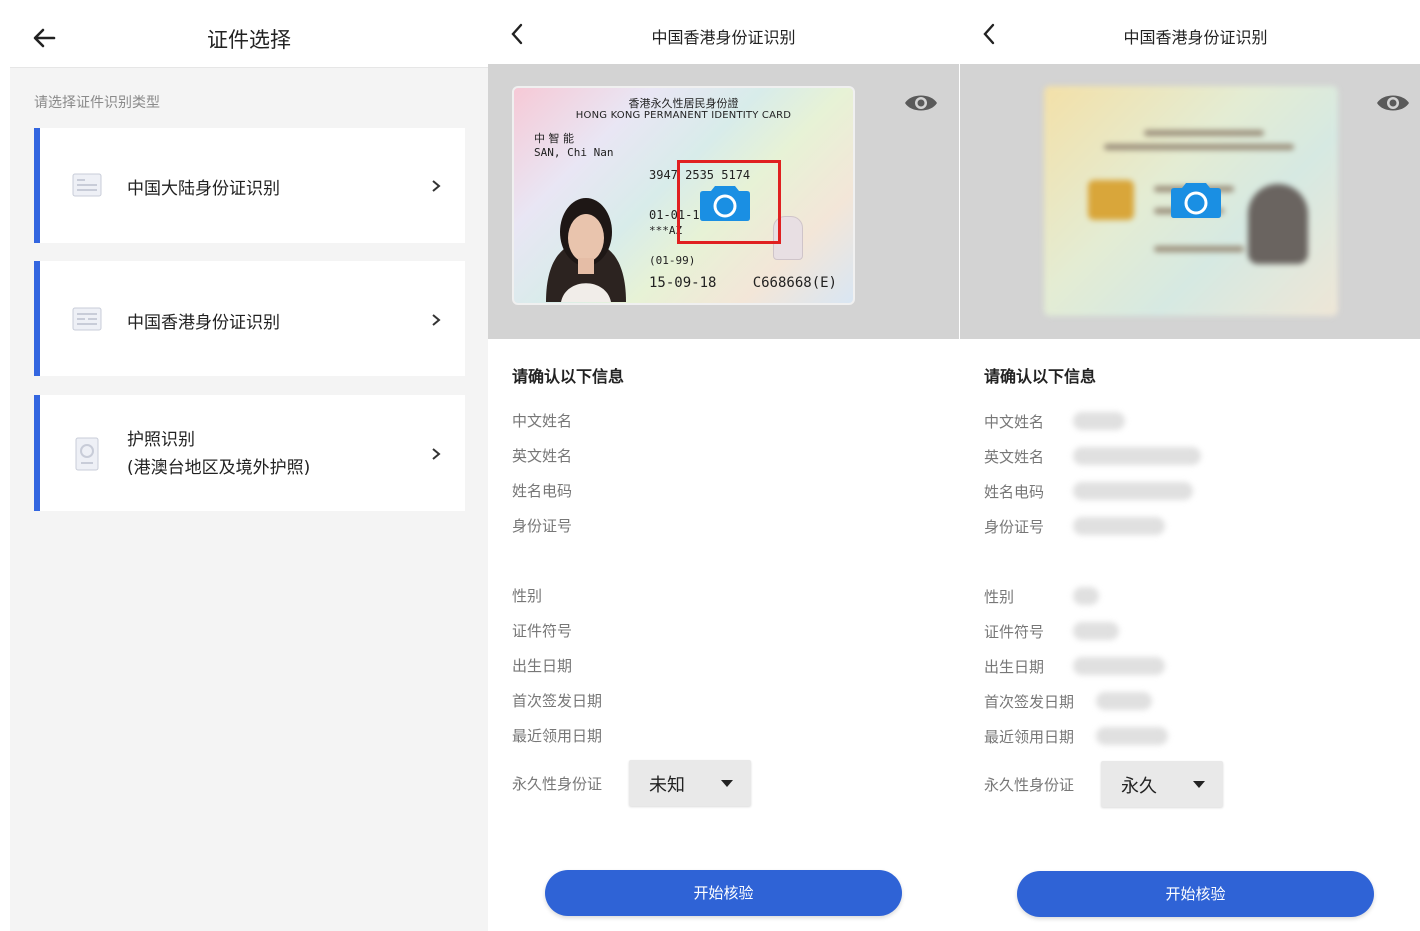  Describe the element at coordinates (87, 454) in the screenshot. I see `passport-icon` at that location.